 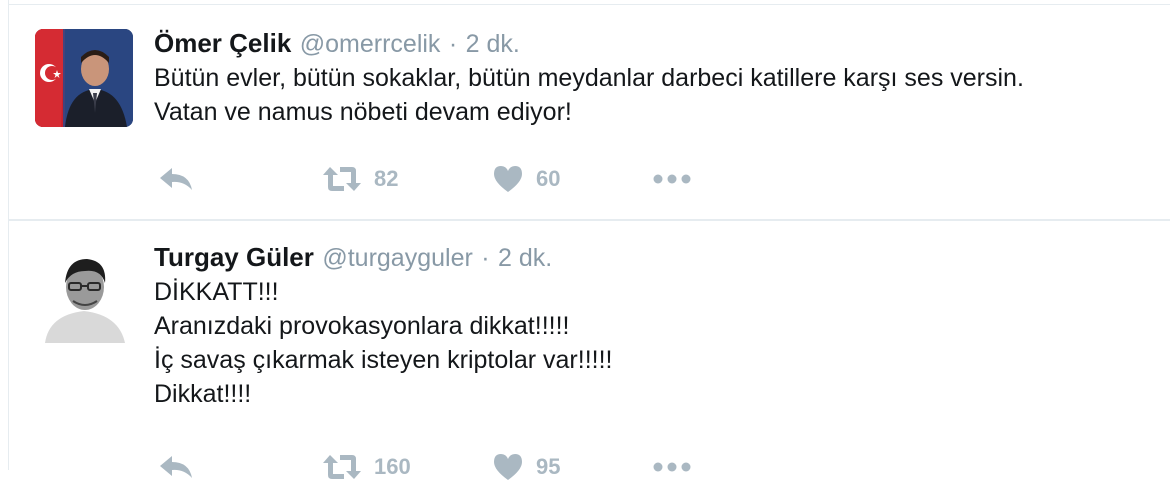 I want to click on tweet-text-line: Vatan ve namus nöbeti devam ediyor!, so click(x=363, y=112).